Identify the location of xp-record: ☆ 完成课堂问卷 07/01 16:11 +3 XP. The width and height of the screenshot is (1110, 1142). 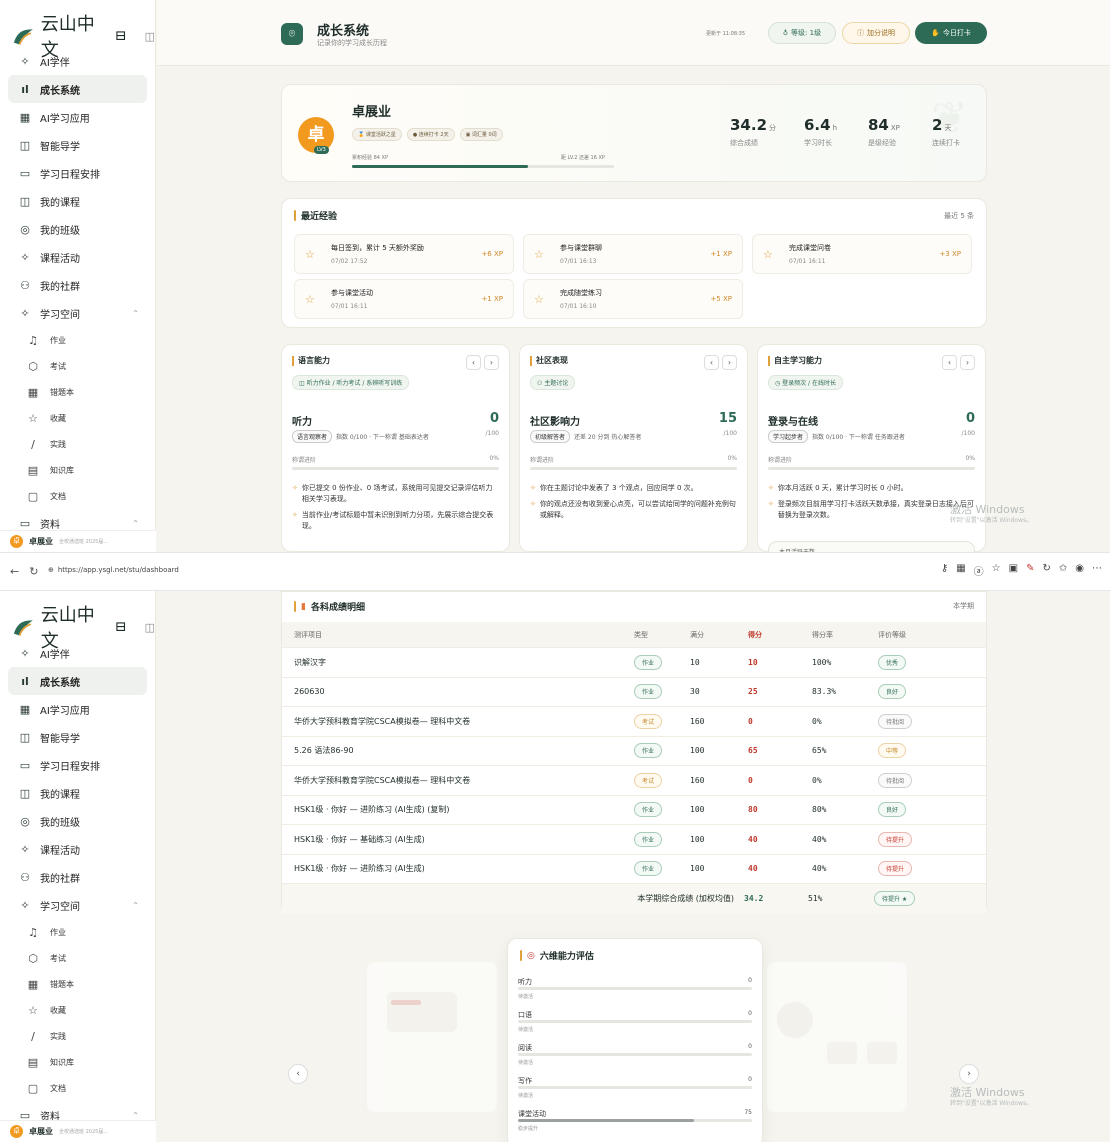
(862, 254).